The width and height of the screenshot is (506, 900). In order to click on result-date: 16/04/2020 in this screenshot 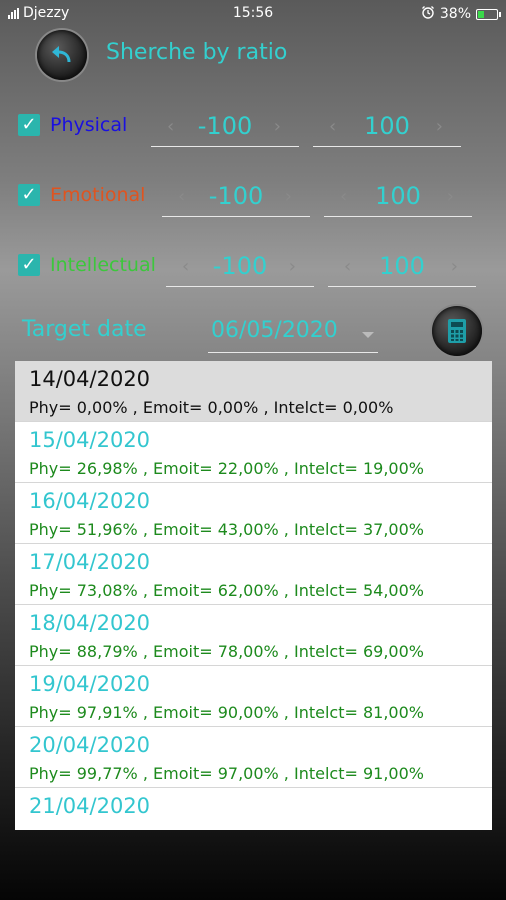, I will do `click(90, 501)`.